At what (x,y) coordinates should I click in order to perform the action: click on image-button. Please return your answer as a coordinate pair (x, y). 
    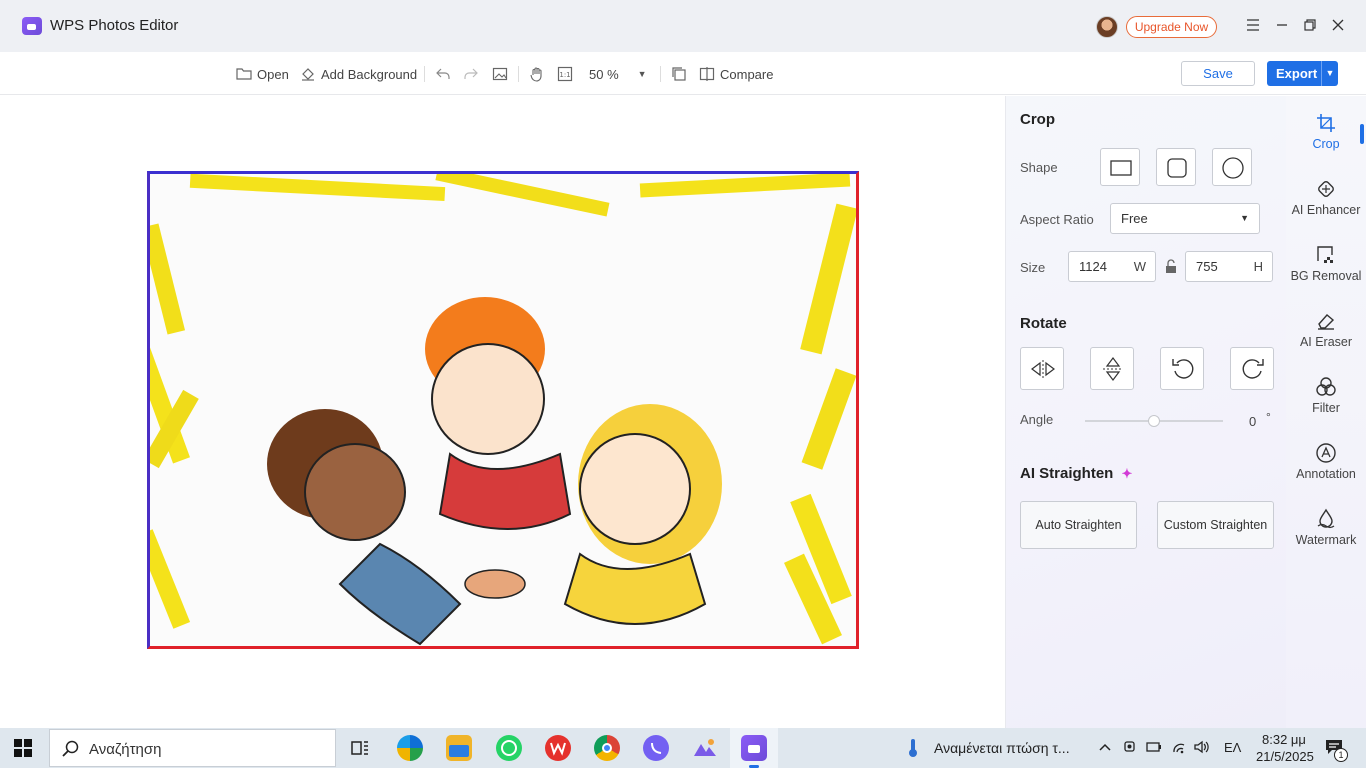
    Looking at the image, I should click on (500, 74).